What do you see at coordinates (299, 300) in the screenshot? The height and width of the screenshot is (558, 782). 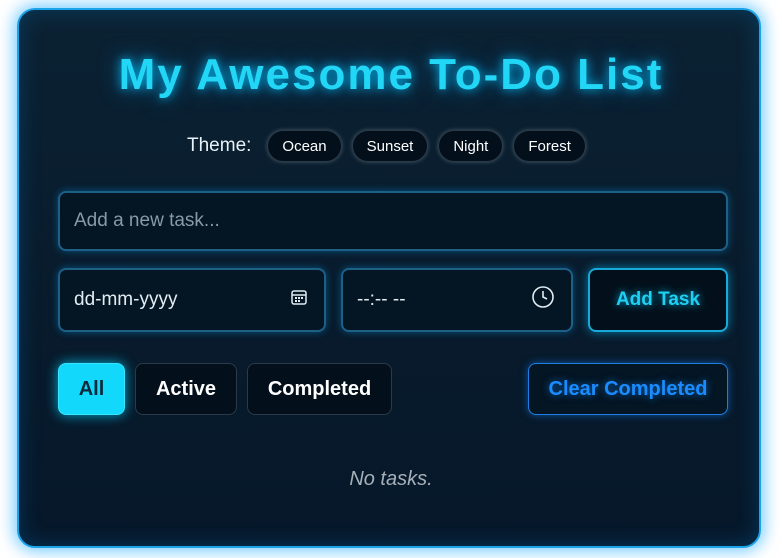 I see `calendar-icon` at bounding box center [299, 300].